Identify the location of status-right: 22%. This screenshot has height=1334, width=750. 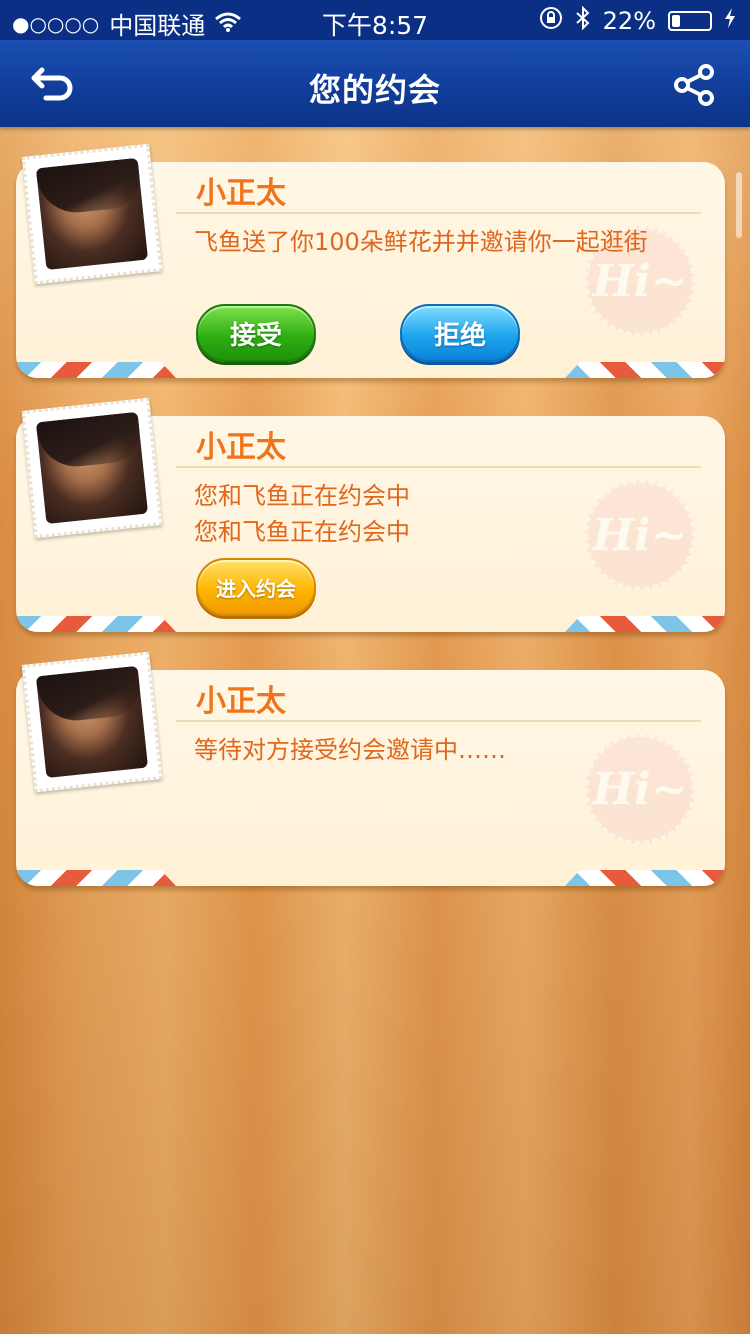
(637, 20).